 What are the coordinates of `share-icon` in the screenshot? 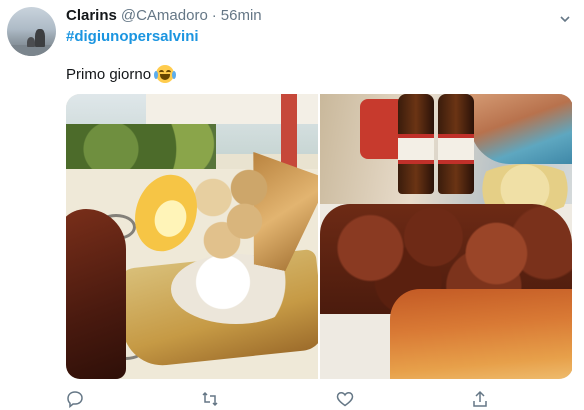 It's located at (481, 399).